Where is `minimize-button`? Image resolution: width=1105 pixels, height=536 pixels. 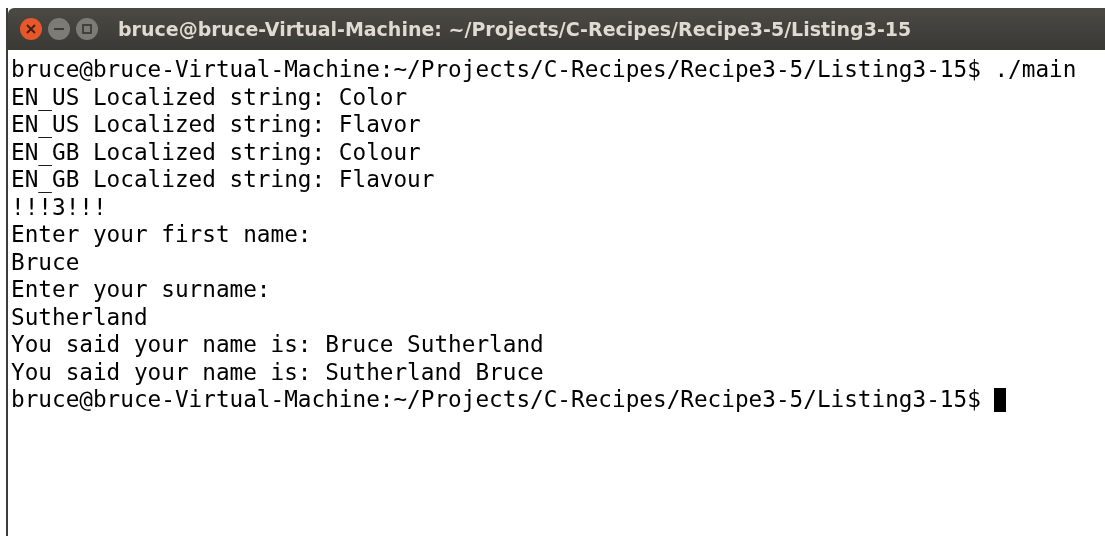
minimize-button is located at coordinates (59, 29).